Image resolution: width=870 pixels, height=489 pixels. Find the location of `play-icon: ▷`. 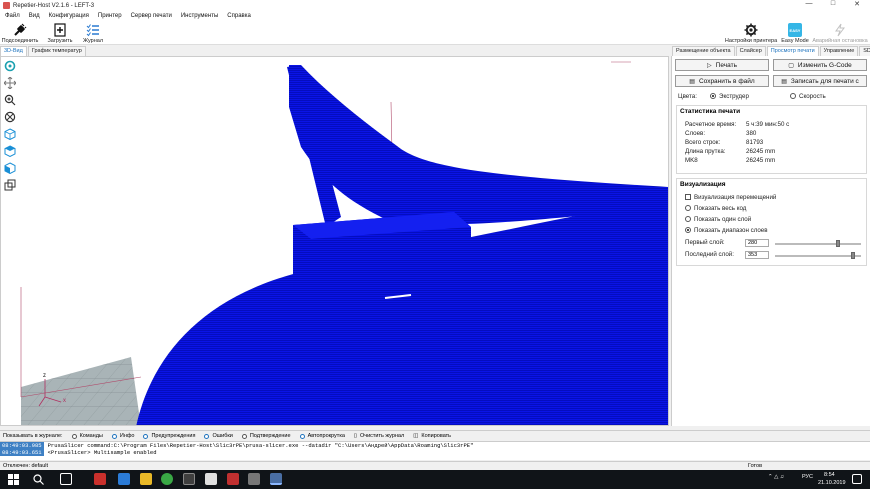

play-icon: ▷ is located at coordinates (709, 65).